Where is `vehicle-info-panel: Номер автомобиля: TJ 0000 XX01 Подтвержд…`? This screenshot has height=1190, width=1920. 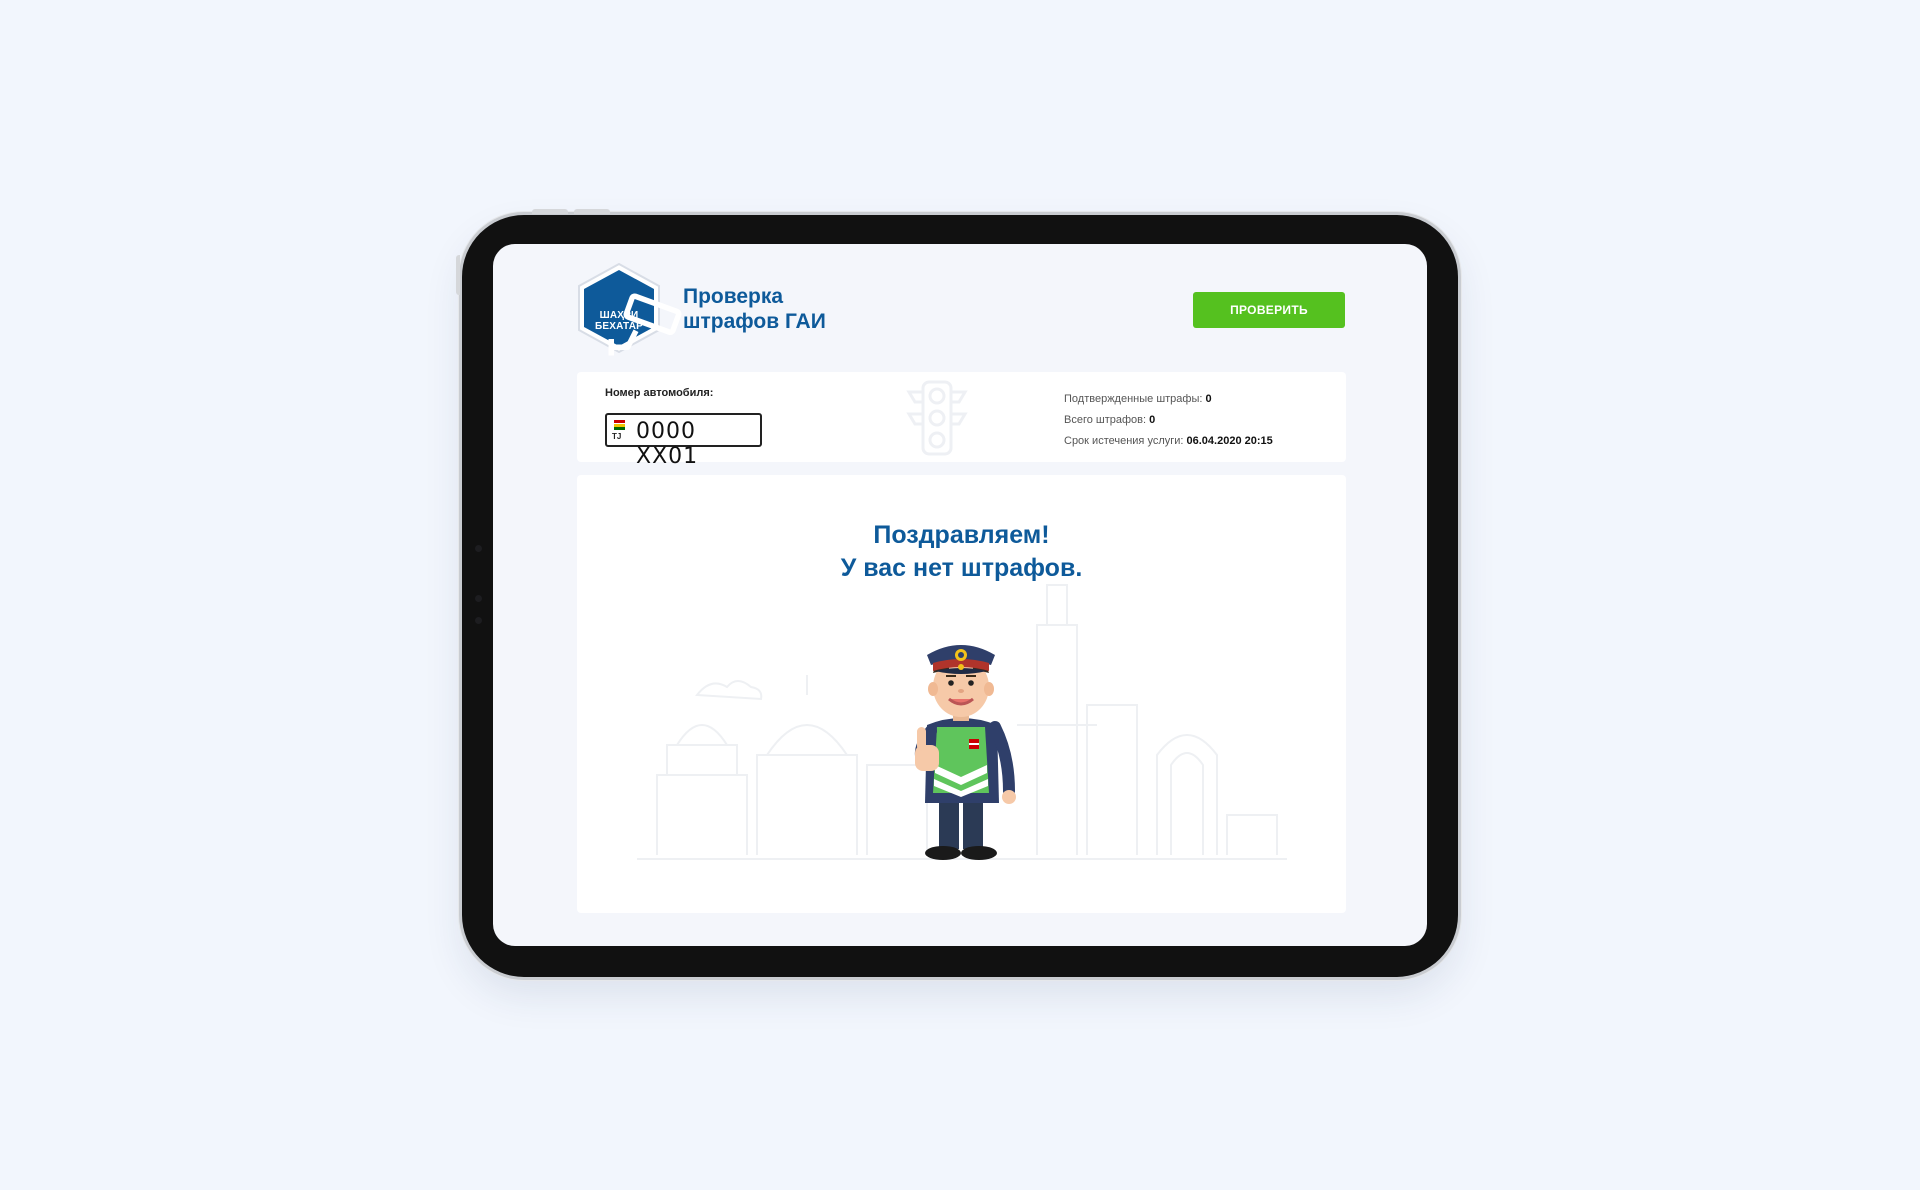 vehicle-info-panel: Номер автомобиля: TJ 0000 XX01 Подтвержд… is located at coordinates (961, 420).